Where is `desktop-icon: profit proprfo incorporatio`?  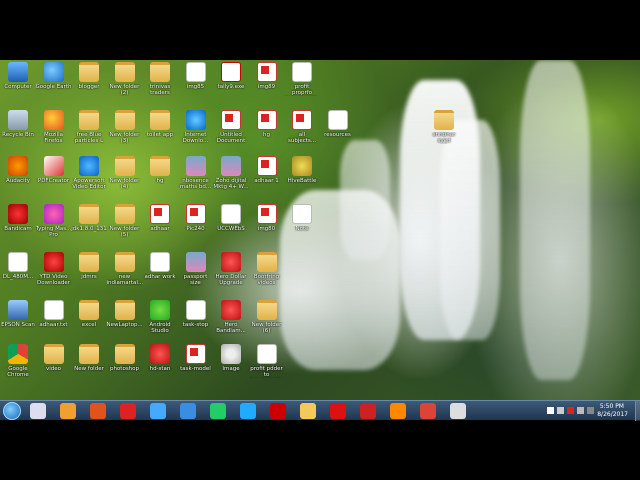 desktop-icon: profit proprfo incorporatio is located at coordinates (302, 79).